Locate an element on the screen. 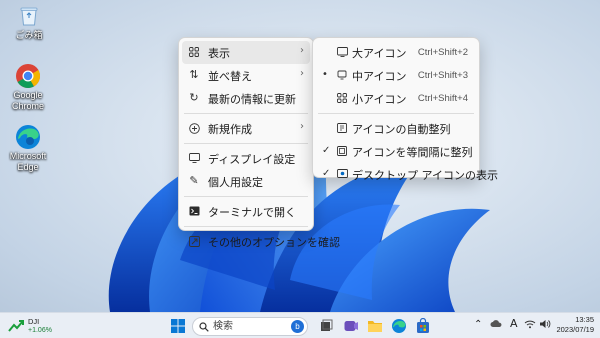 This screenshot has height=338, width=600. submenu-item-label: アイコンの自動整列 is located at coordinates (401, 129).